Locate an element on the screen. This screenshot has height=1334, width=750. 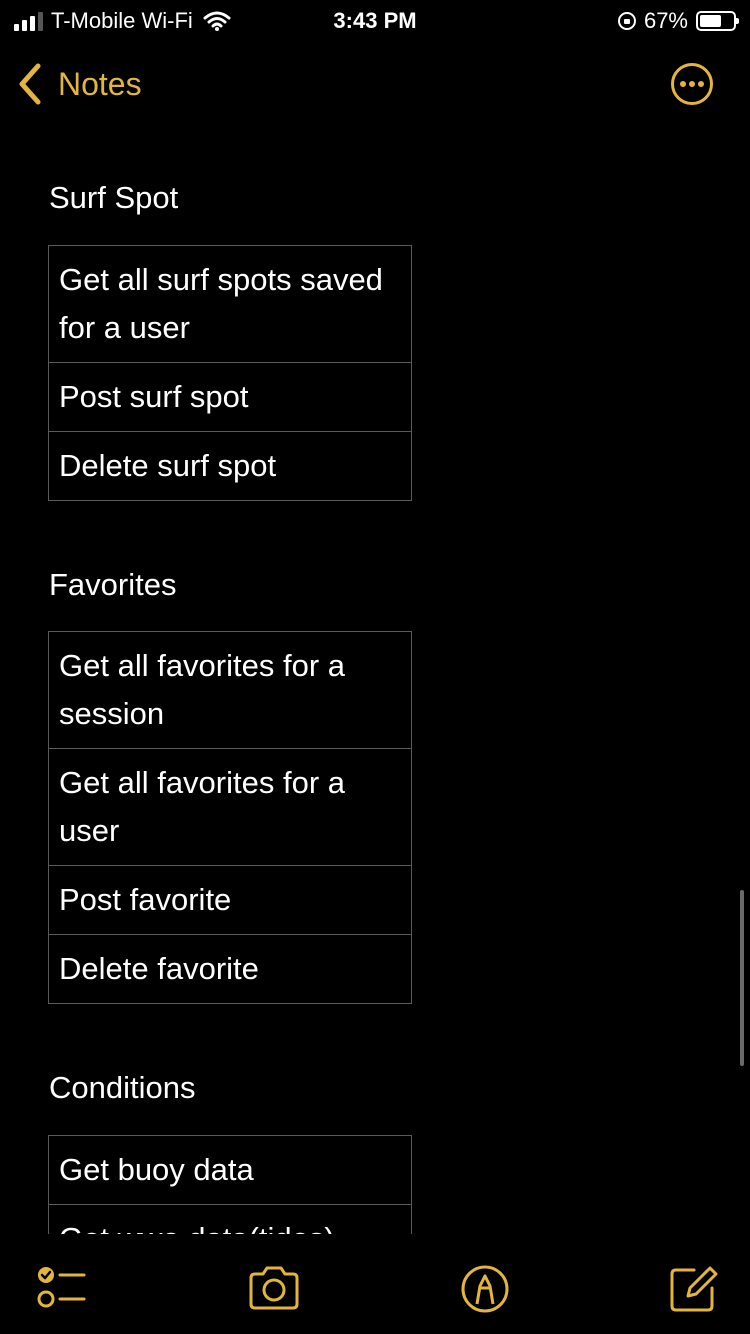
table-cell: Get all surf spots saved for a user is located at coordinates (230, 304).